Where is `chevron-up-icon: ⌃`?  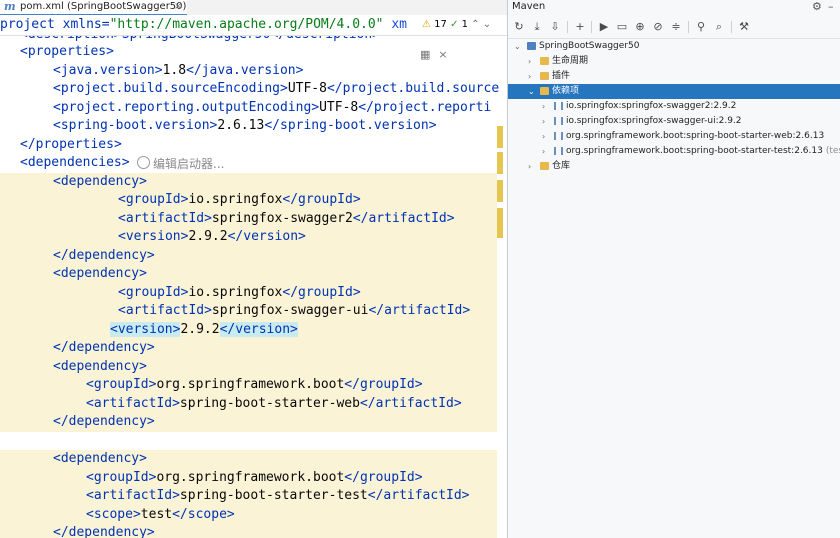
chevron-up-icon: ⌃ is located at coordinates (475, 24).